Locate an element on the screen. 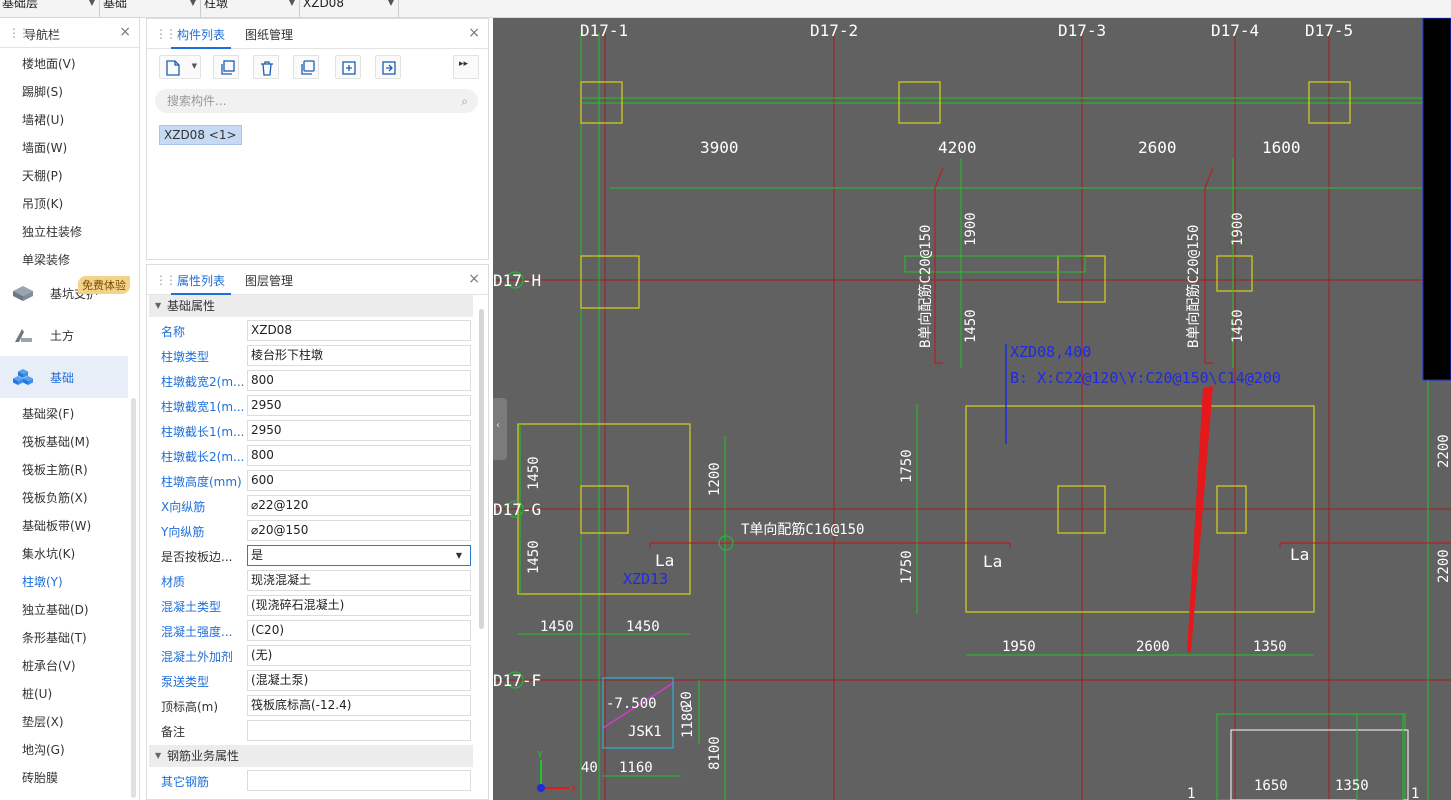  property-label: 备注 is located at coordinates (173, 732).